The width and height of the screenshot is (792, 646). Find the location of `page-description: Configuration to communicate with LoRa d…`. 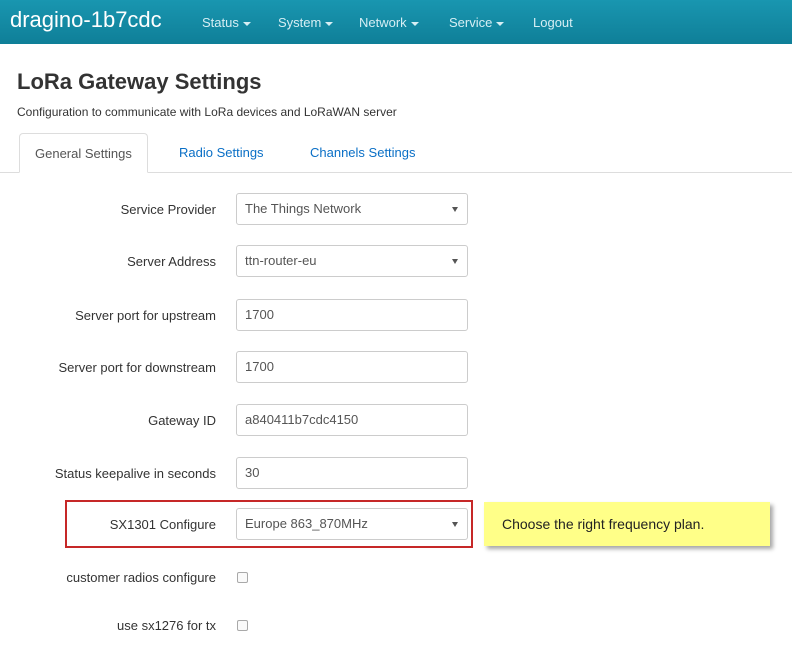

page-description: Configuration to communicate with LoRa d… is located at coordinates (207, 112).